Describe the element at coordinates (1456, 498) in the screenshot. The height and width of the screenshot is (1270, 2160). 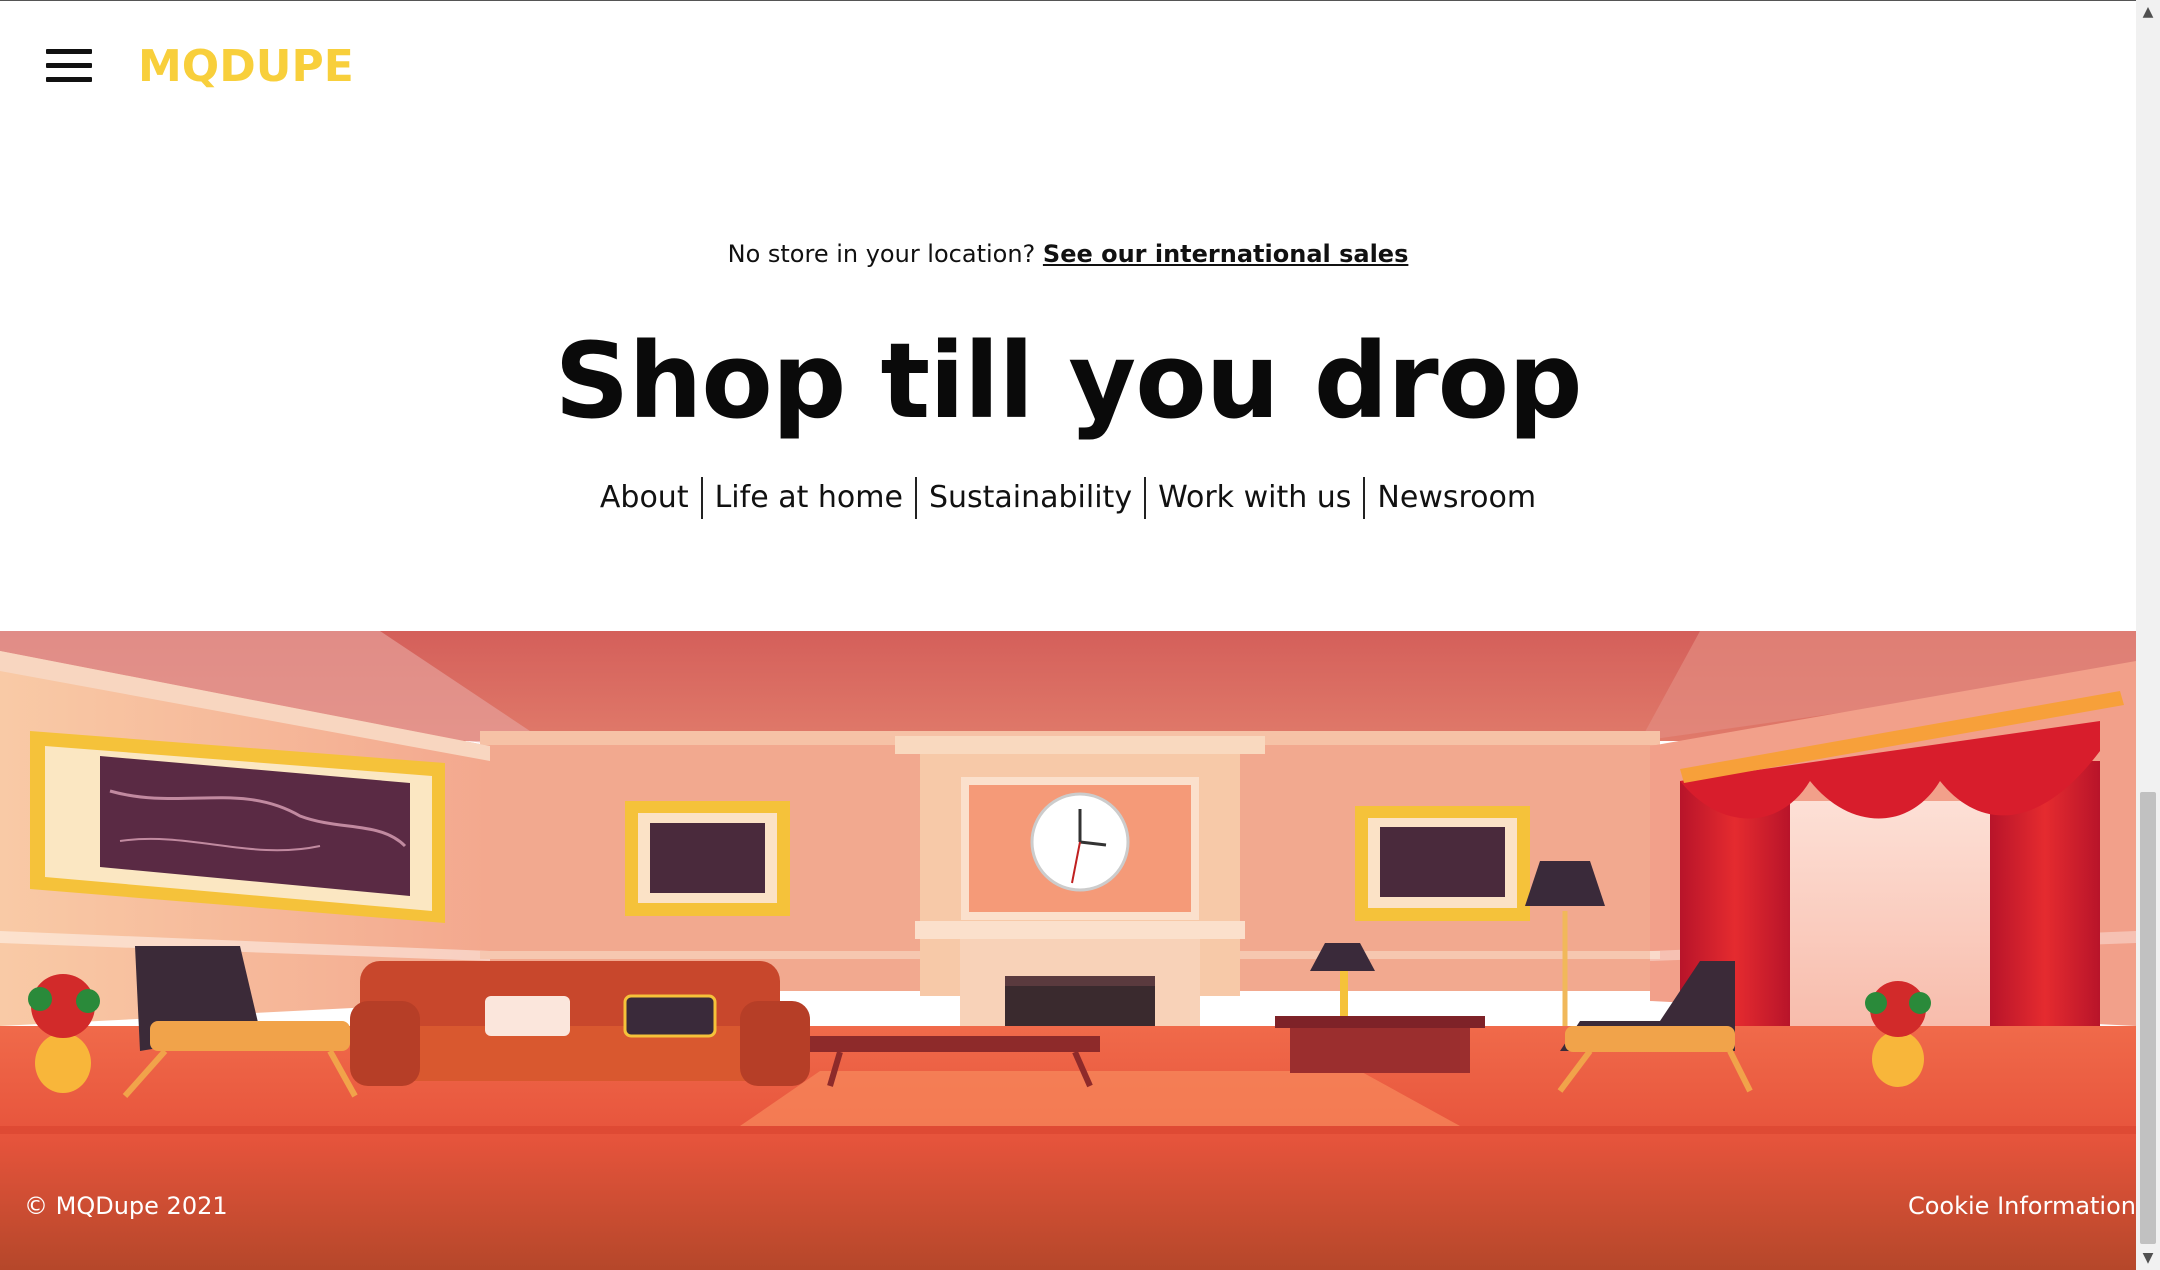
I see `nav-link-newsroom: Newsroom` at that location.